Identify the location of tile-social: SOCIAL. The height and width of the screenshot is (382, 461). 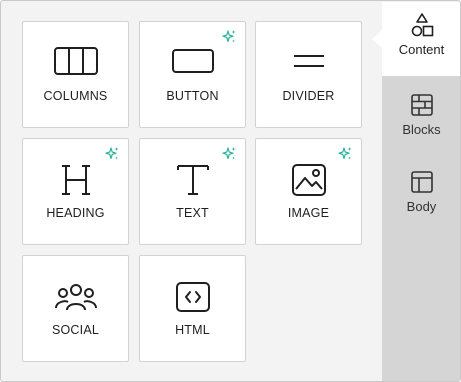
(75, 308).